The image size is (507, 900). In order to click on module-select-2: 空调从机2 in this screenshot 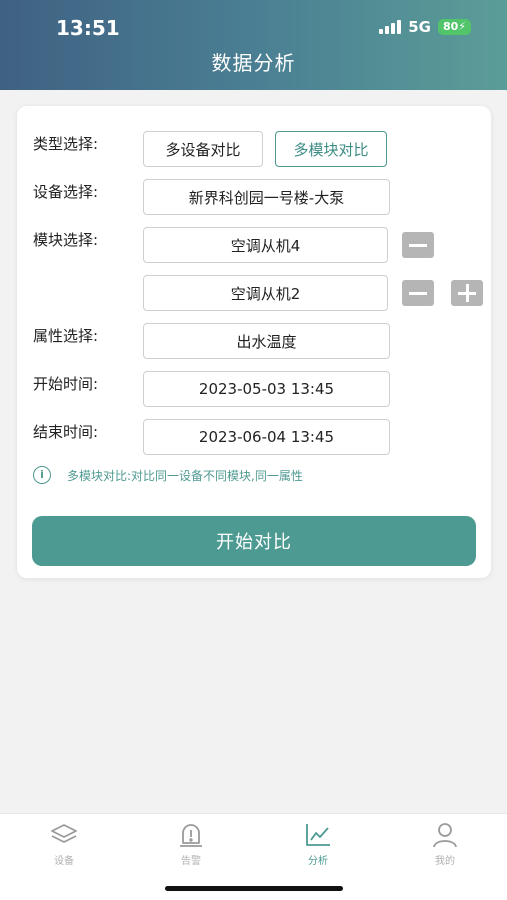, I will do `click(265, 293)`.